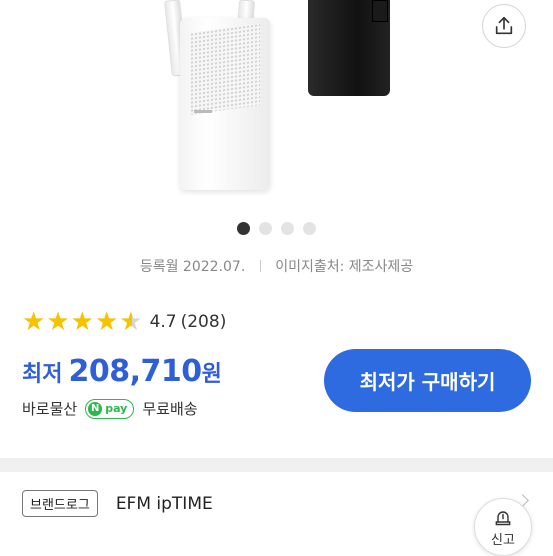 This screenshot has height=556, width=553. Describe the element at coordinates (170, 409) in the screenshot. I see `shipping-info: 무료배송` at that location.